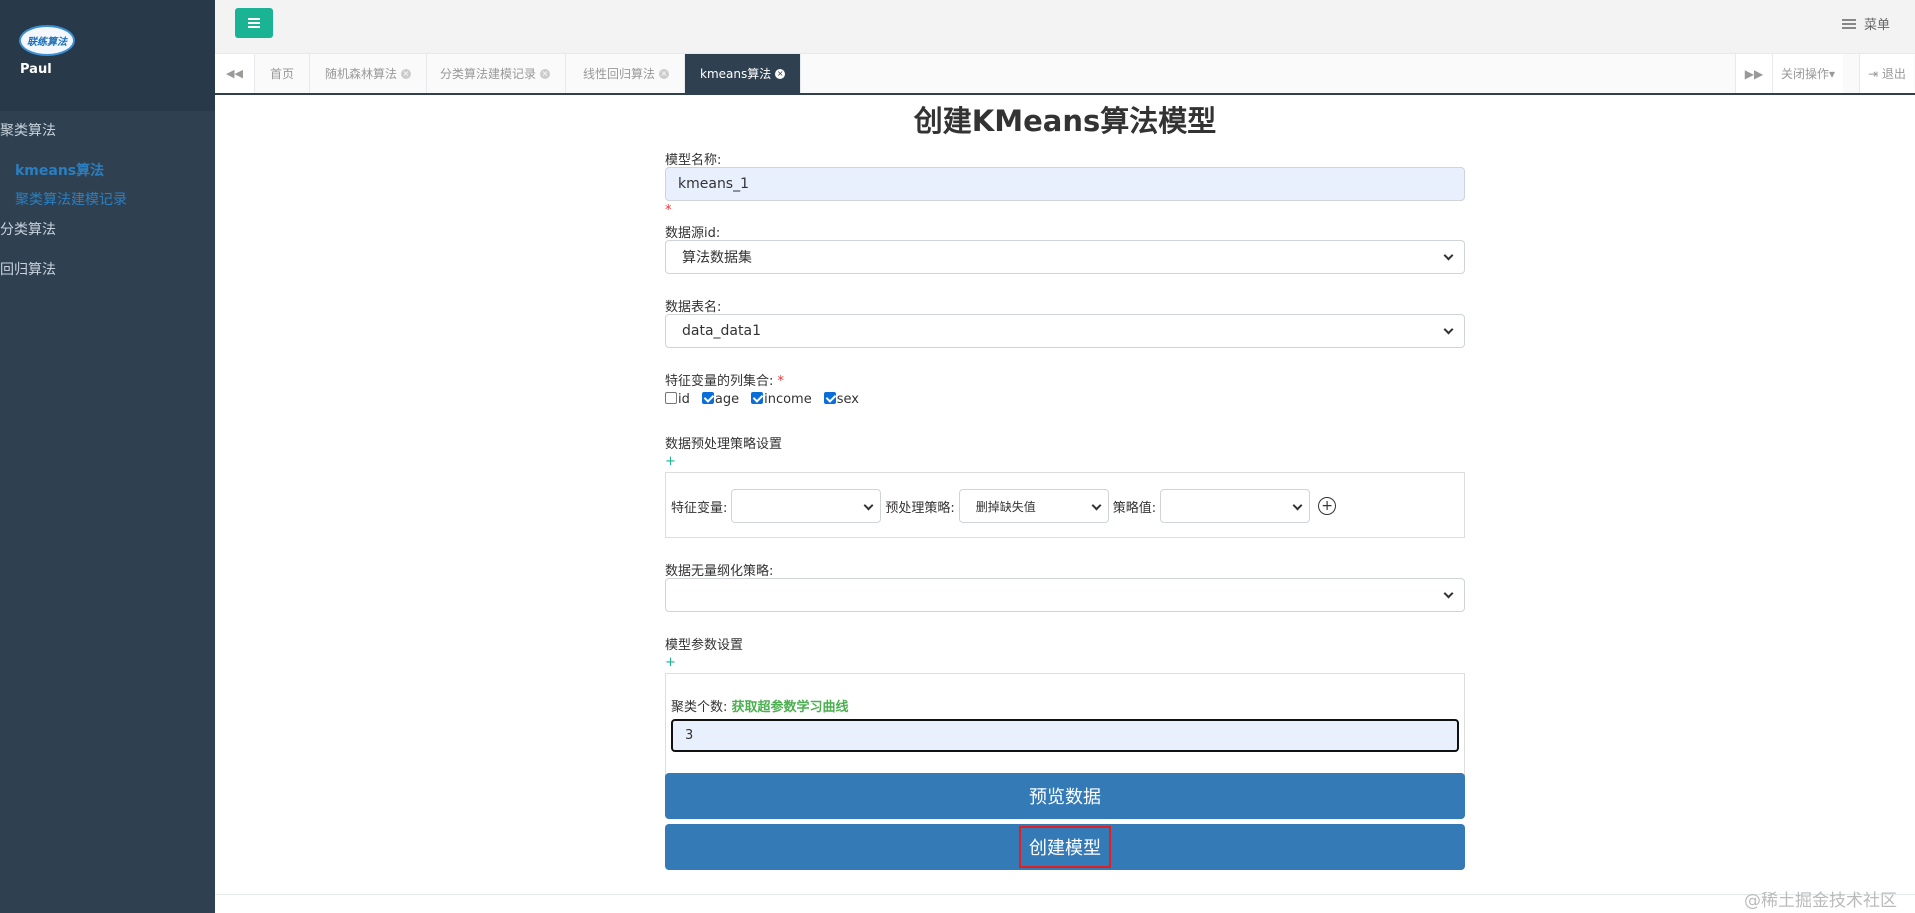 This screenshot has height=913, width=1915. I want to click on nav-group-regression: 回归算法, so click(28, 269).